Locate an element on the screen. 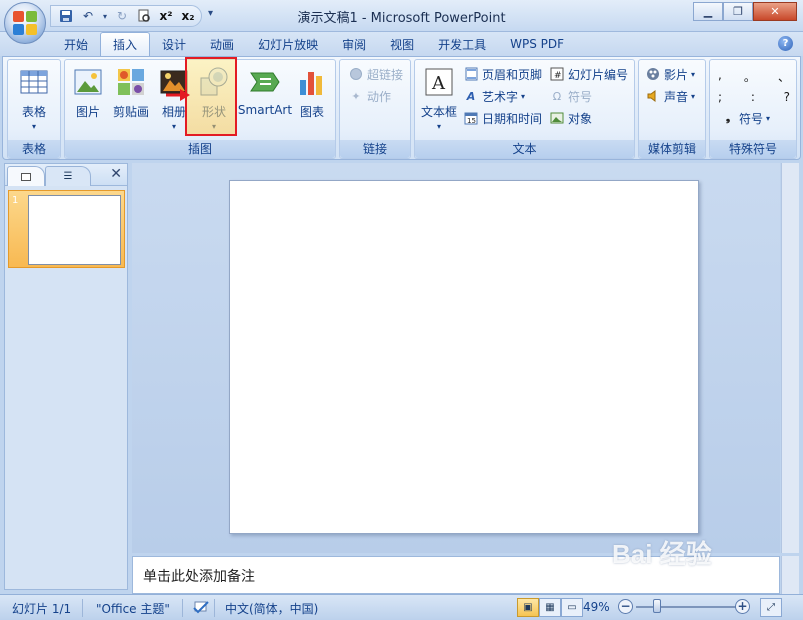  object-label: 对象 is located at coordinates (580, 118).